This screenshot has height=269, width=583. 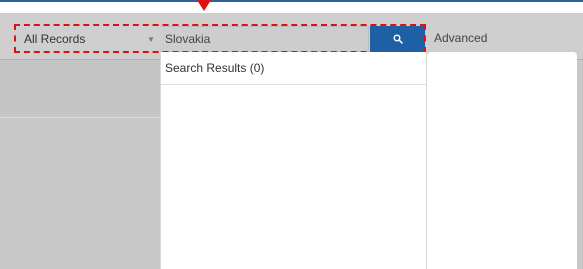 What do you see at coordinates (460, 38) in the screenshot?
I see `advanced-search-link: Advanced` at bounding box center [460, 38].